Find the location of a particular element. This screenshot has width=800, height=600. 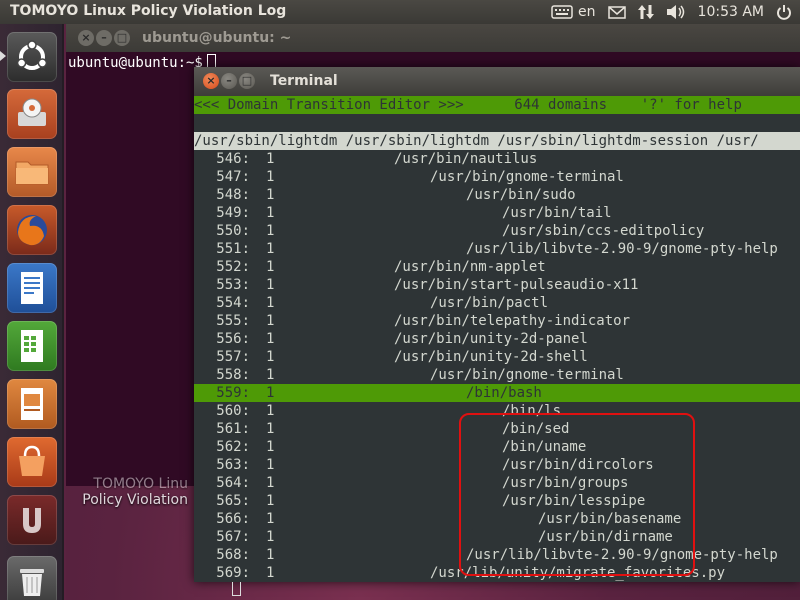

domain-row: 548: 1/usr/bin/sudo is located at coordinates (497, 195).